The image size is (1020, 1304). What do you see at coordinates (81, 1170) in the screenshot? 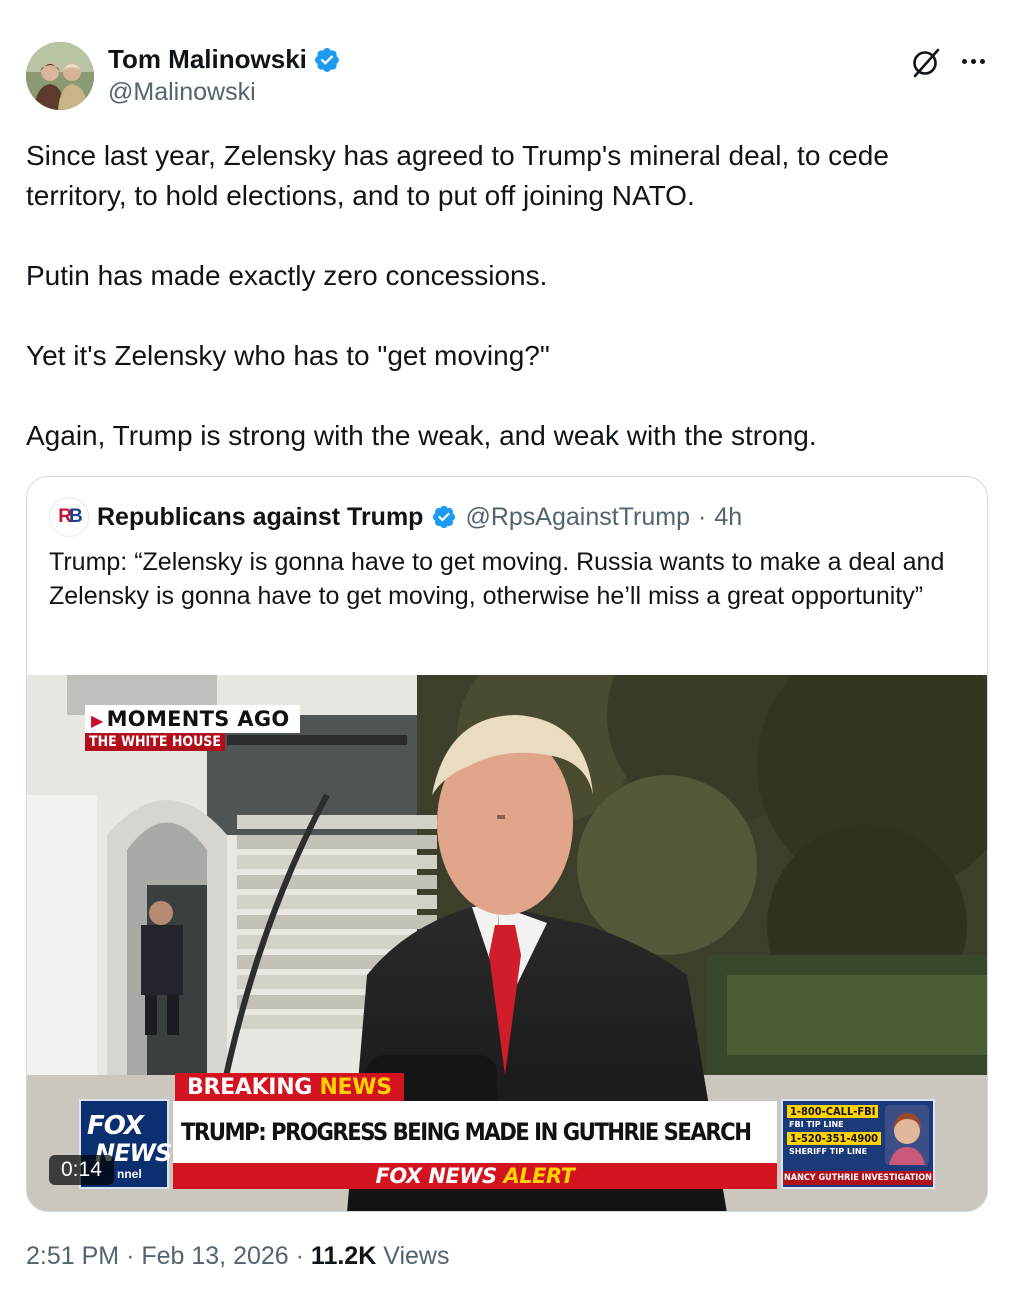
I see `video-duration: 0:14` at bounding box center [81, 1170].